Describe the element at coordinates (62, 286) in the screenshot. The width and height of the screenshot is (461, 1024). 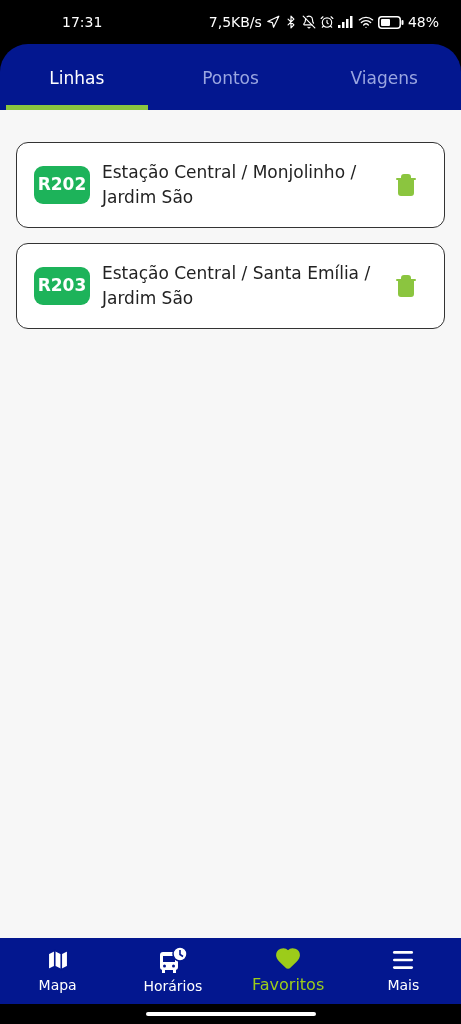
I see `line-code: R203` at that location.